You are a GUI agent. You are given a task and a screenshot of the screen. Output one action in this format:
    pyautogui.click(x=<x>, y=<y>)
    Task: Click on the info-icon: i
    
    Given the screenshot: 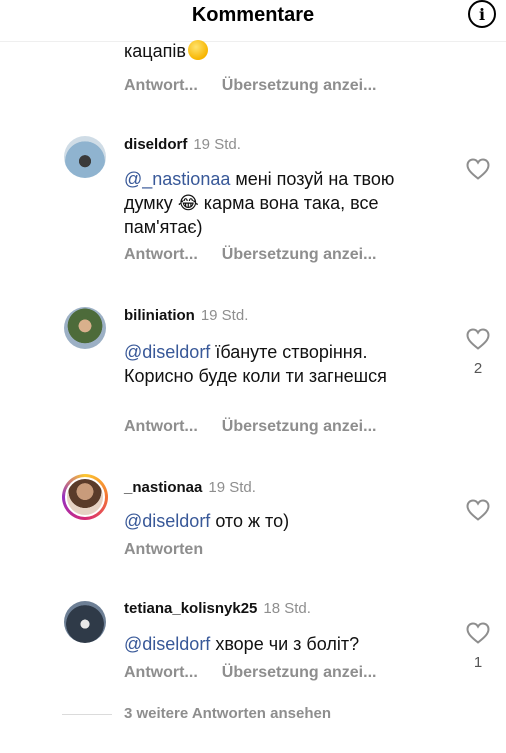 What is the action you would take?
    pyautogui.click(x=482, y=14)
    